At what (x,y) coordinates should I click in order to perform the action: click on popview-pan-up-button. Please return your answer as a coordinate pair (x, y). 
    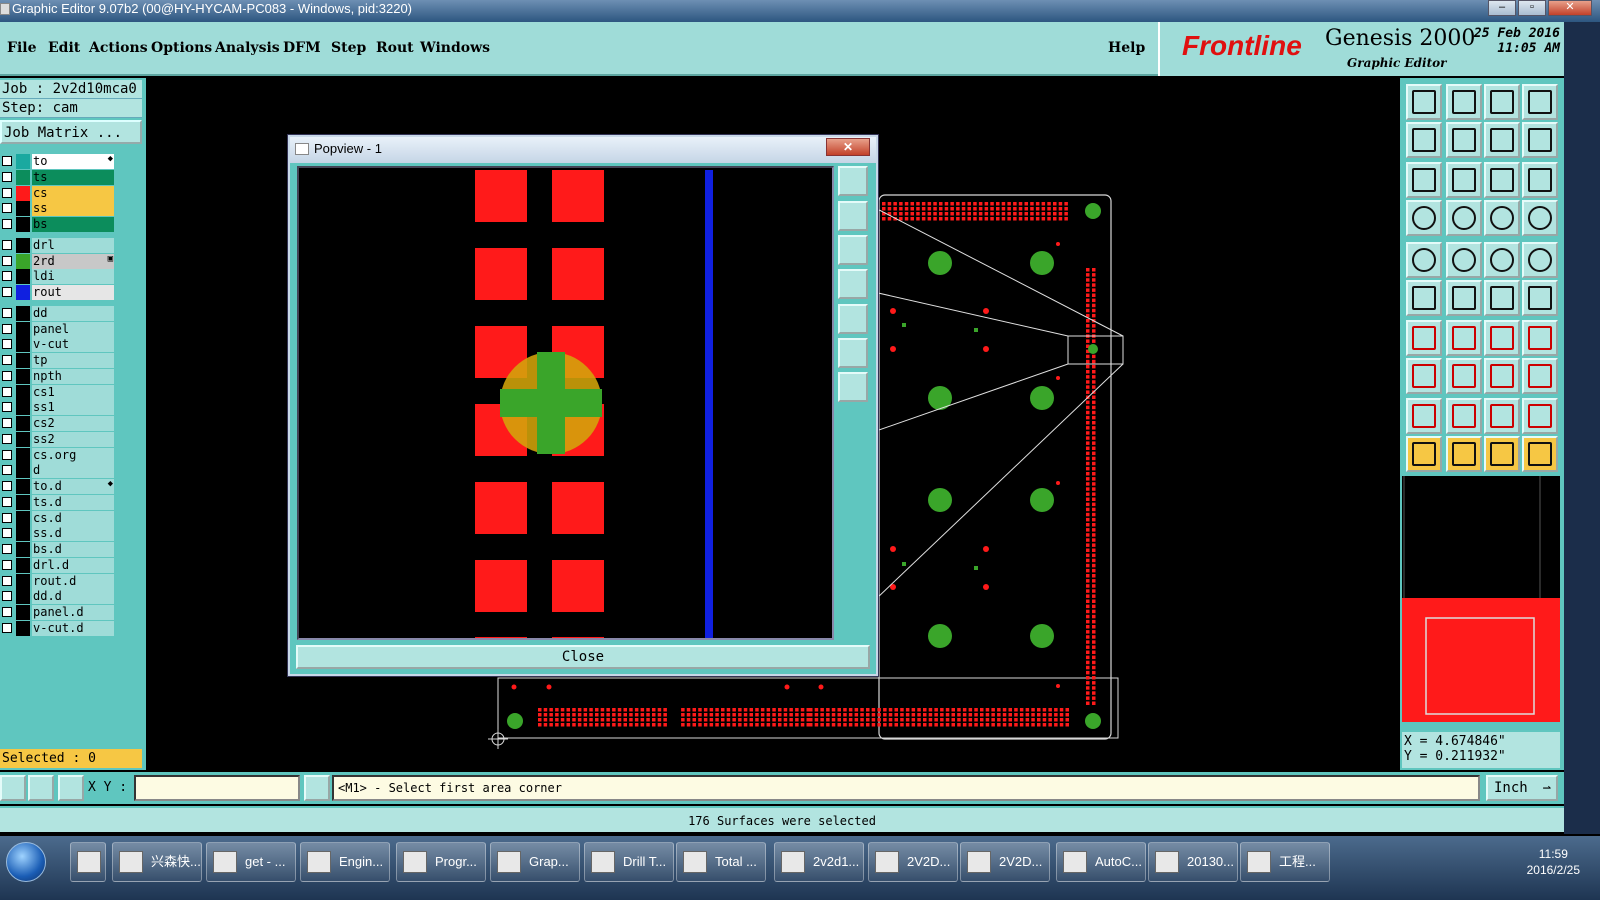
    Looking at the image, I should click on (853, 216).